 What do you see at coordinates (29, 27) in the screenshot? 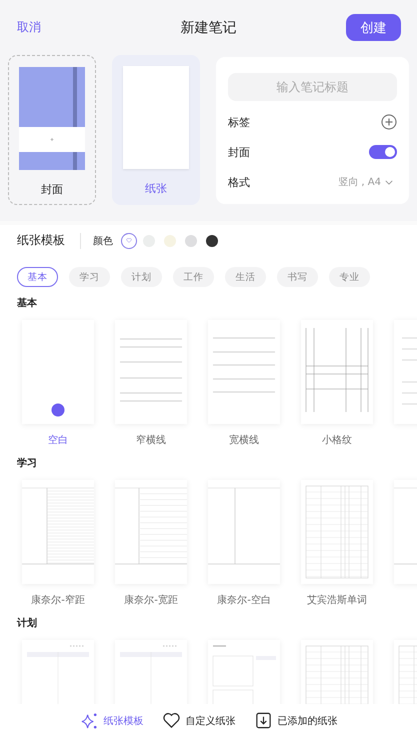
I see `cancel-link: 取消` at bounding box center [29, 27].